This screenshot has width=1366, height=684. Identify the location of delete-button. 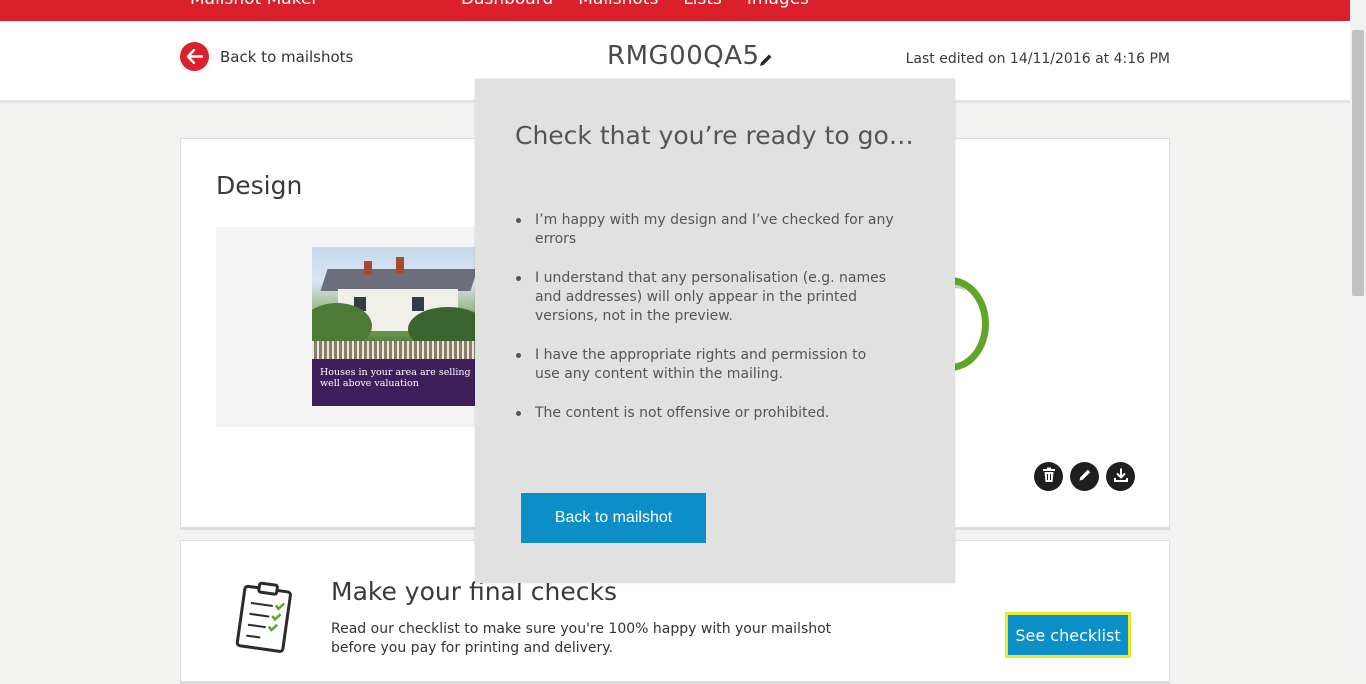
(1048, 476).